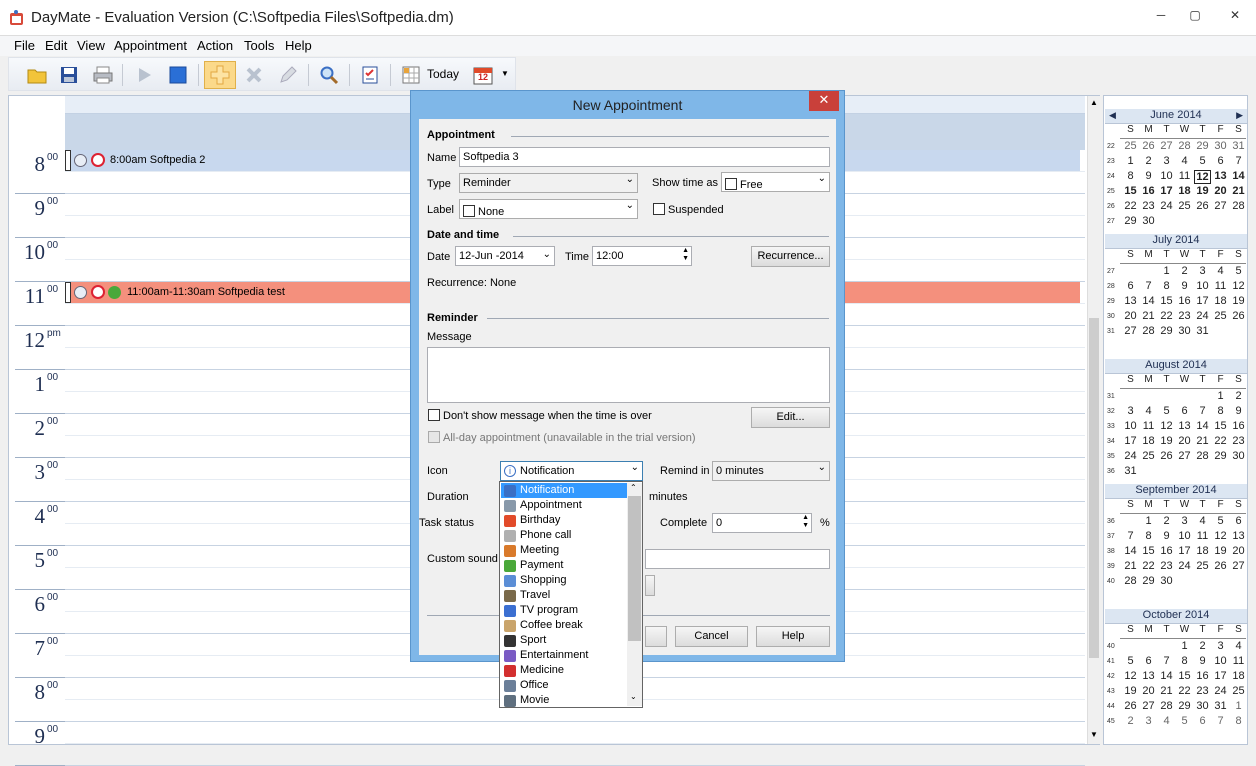 Image resolution: width=1256 pixels, height=766 pixels. What do you see at coordinates (685, 255) in the screenshot?
I see `spinner-icon: ▲ ▼` at bounding box center [685, 255].